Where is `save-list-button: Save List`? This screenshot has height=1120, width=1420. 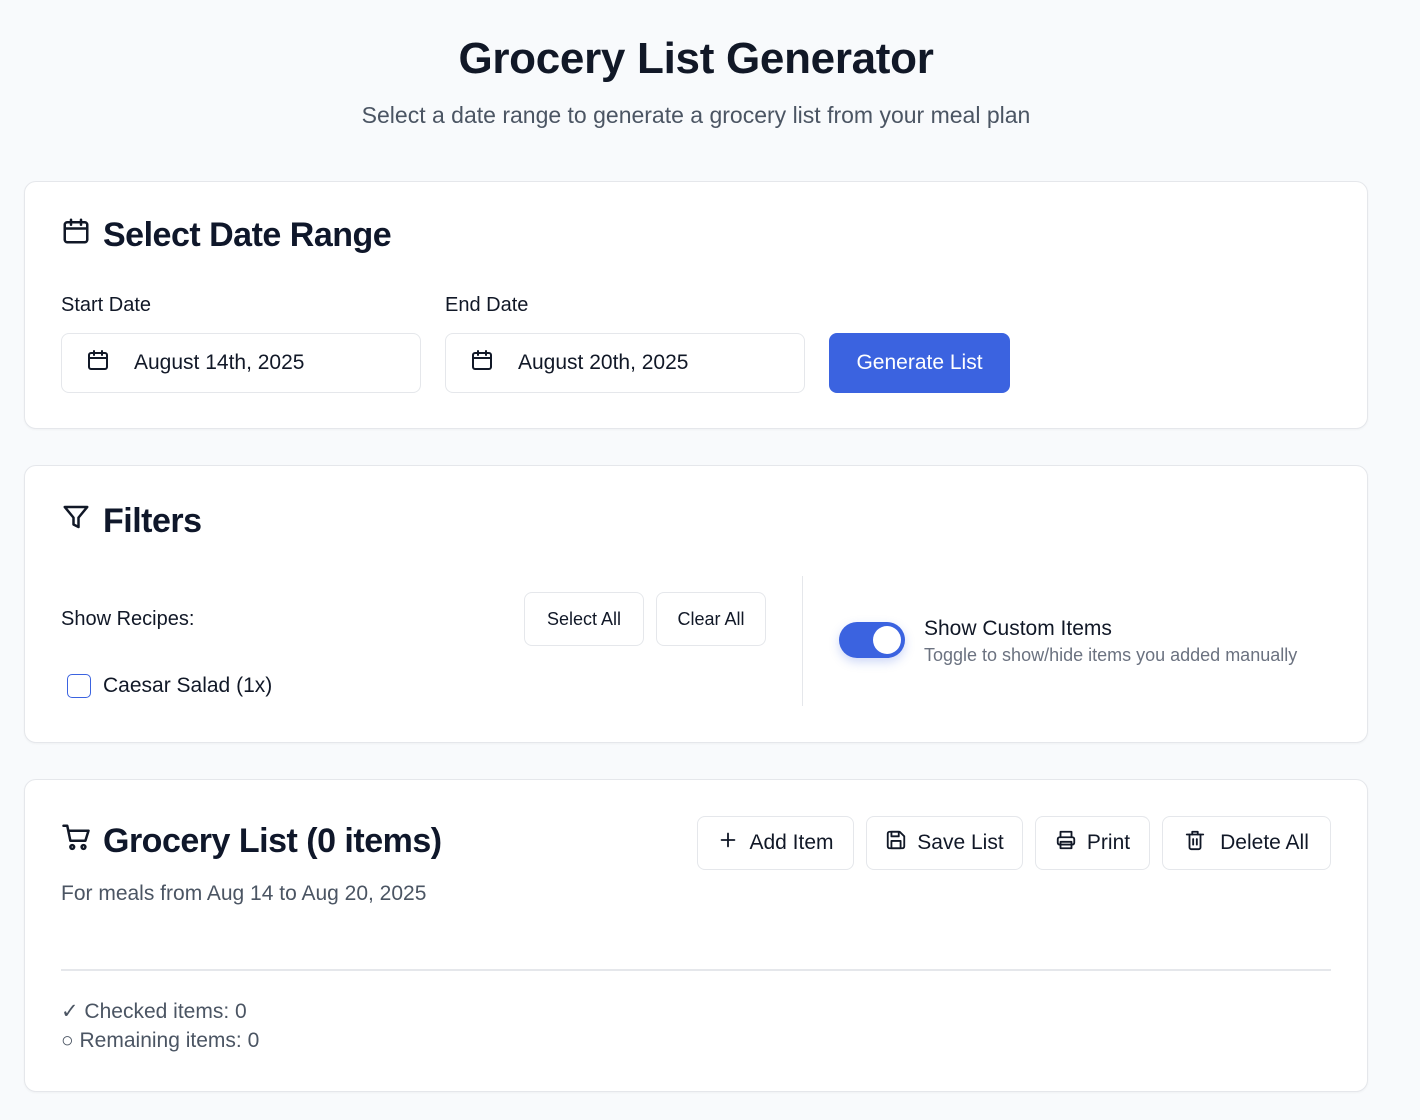 save-list-button: Save List is located at coordinates (944, 843).